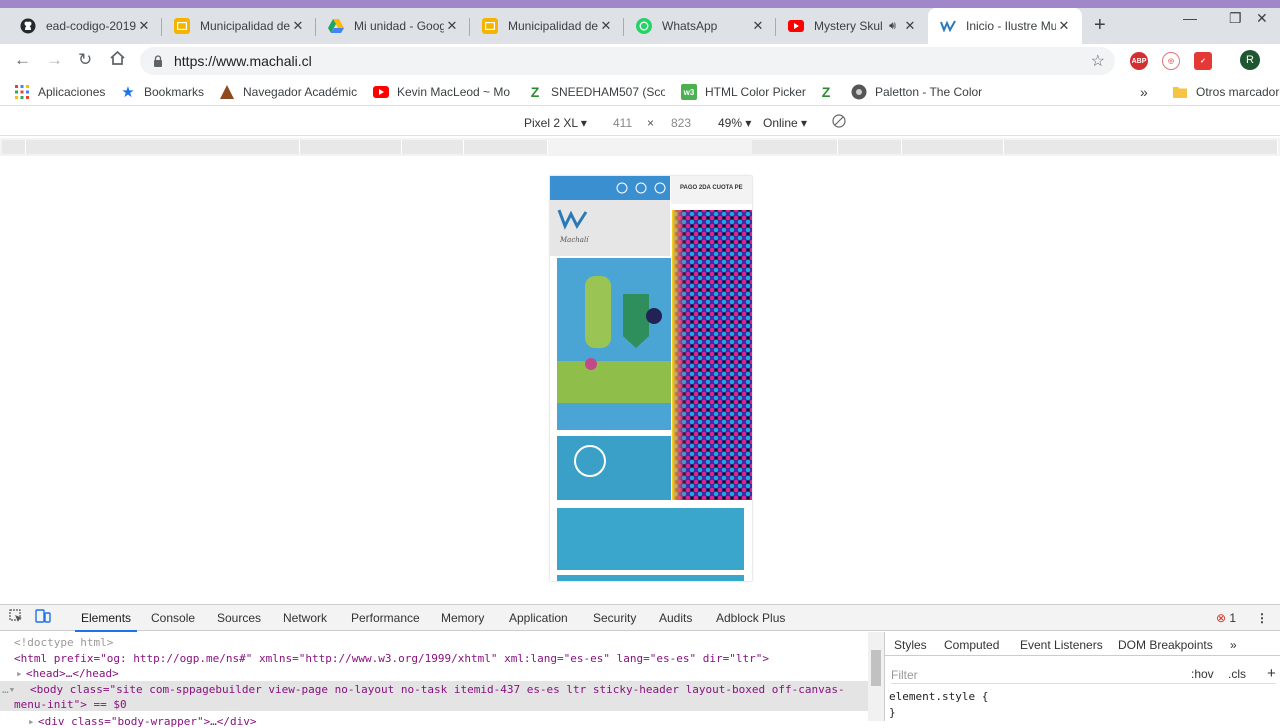 This screenshot has width=1280, height=728. What do you see at coordinates (305, 618) in the screenshot?
I see `devtools-tab-network: Network` at bounding box center [305, 618].